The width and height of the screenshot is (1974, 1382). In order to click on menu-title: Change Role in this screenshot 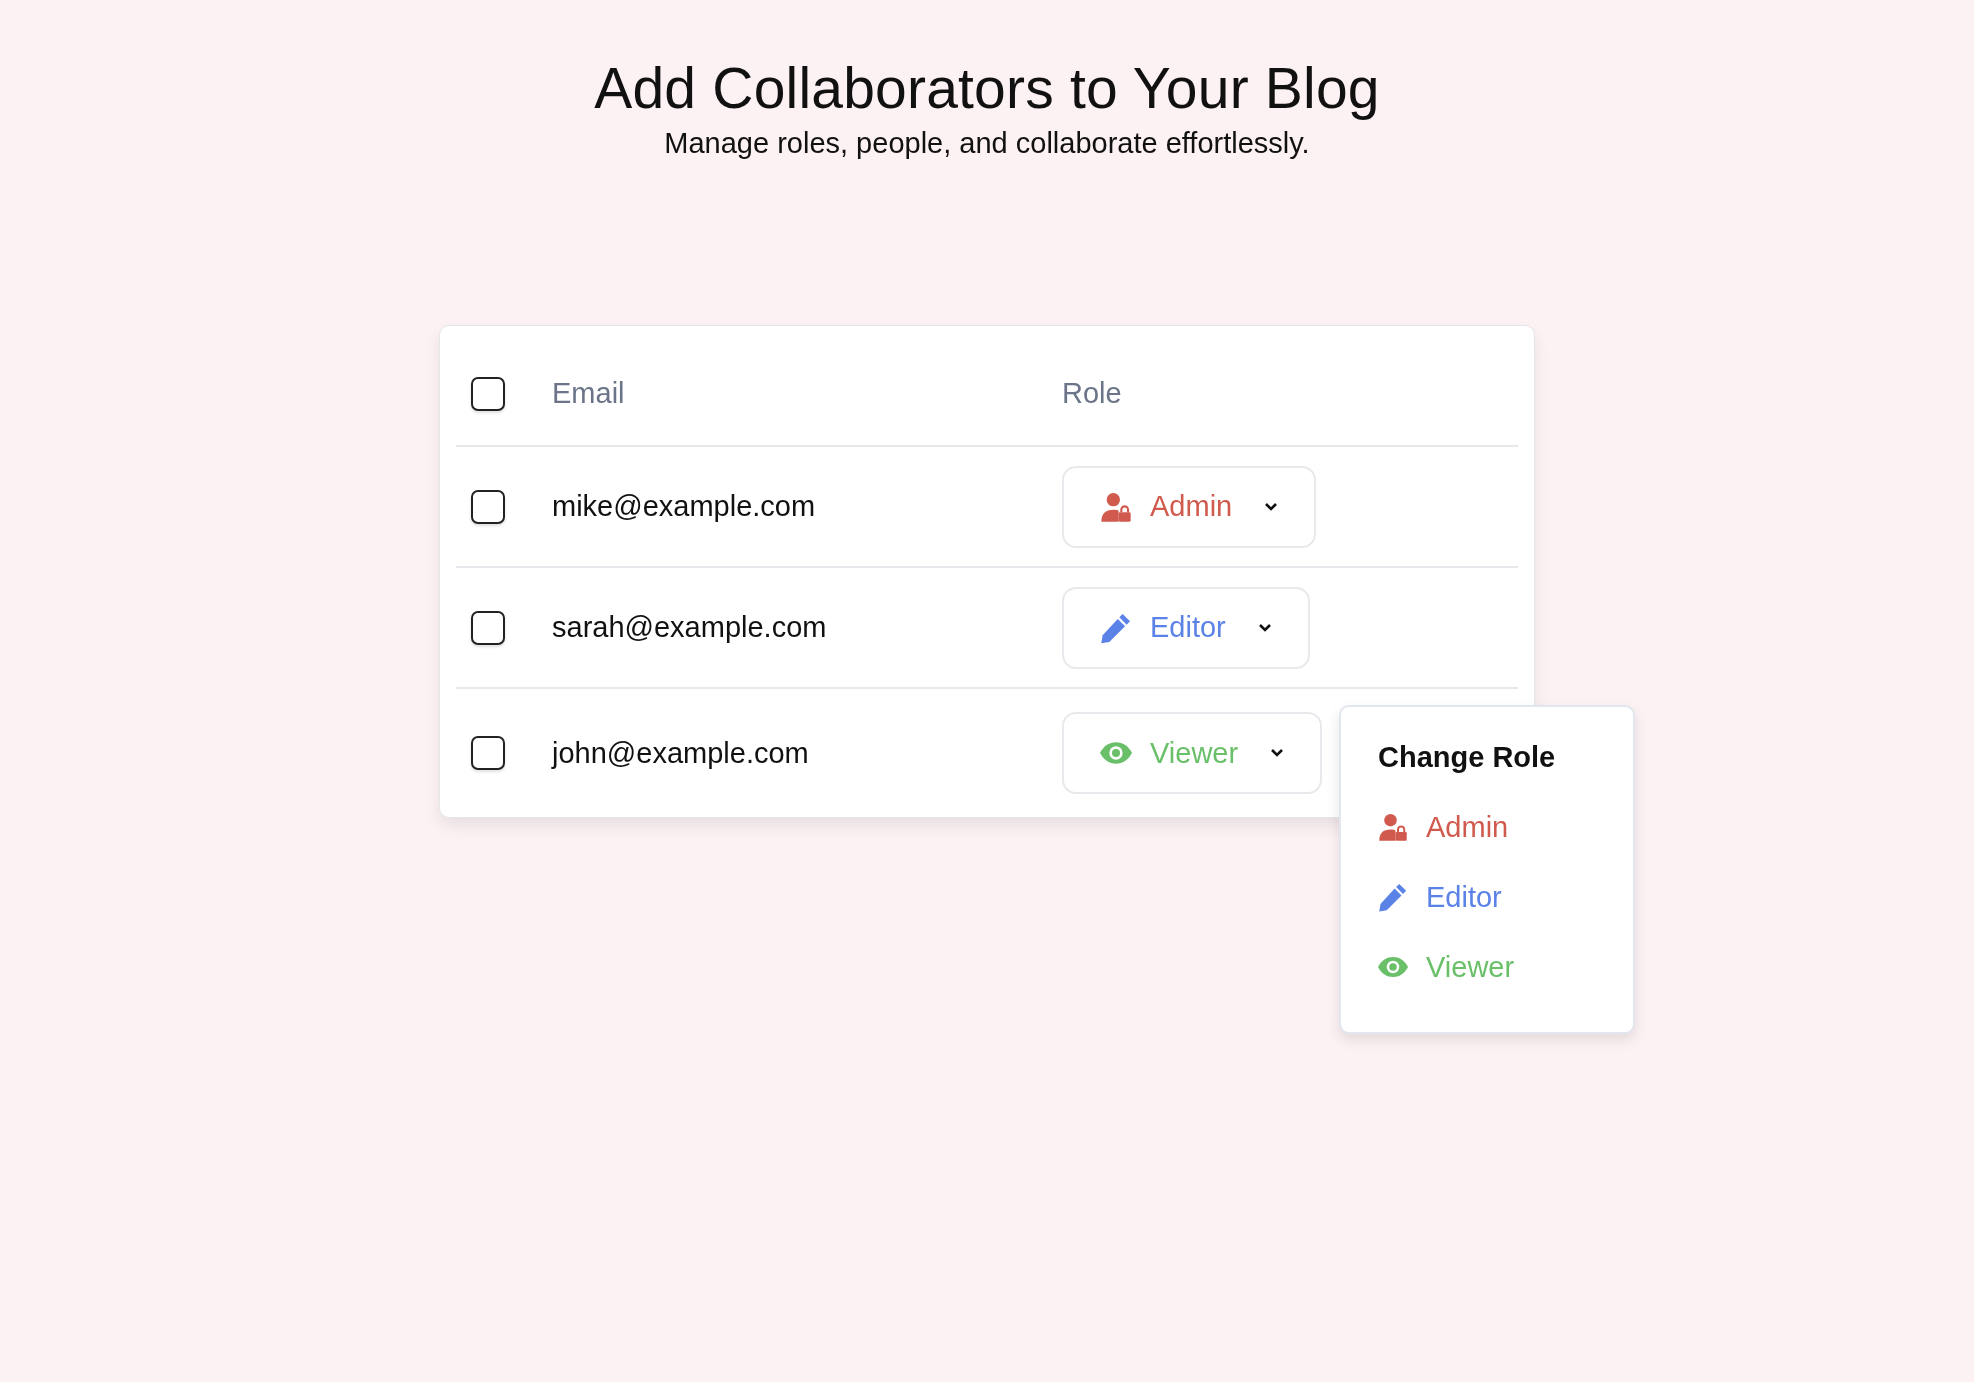, I will do `click(1467, 757)`.